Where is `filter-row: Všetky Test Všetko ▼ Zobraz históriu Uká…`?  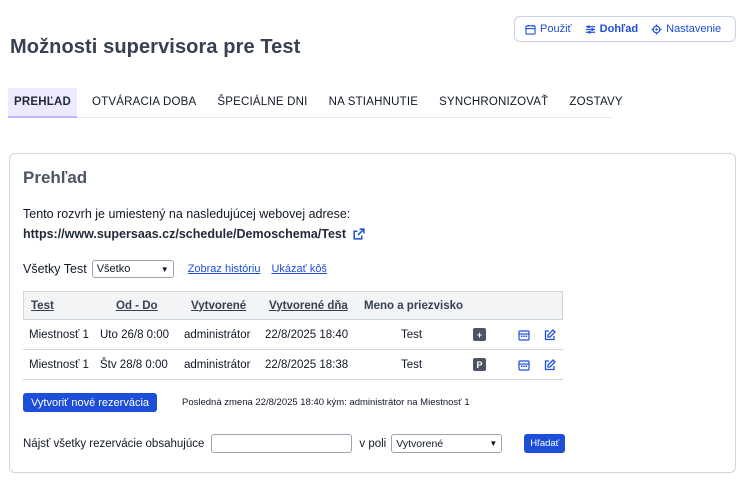
filter-row: Všetky Test Všetko ▼ Zobraz históriu Uká… is located at coordinates (175, 269).